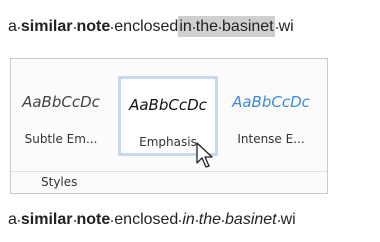  I want to click on italic-word: basinet, so click(251, 219).